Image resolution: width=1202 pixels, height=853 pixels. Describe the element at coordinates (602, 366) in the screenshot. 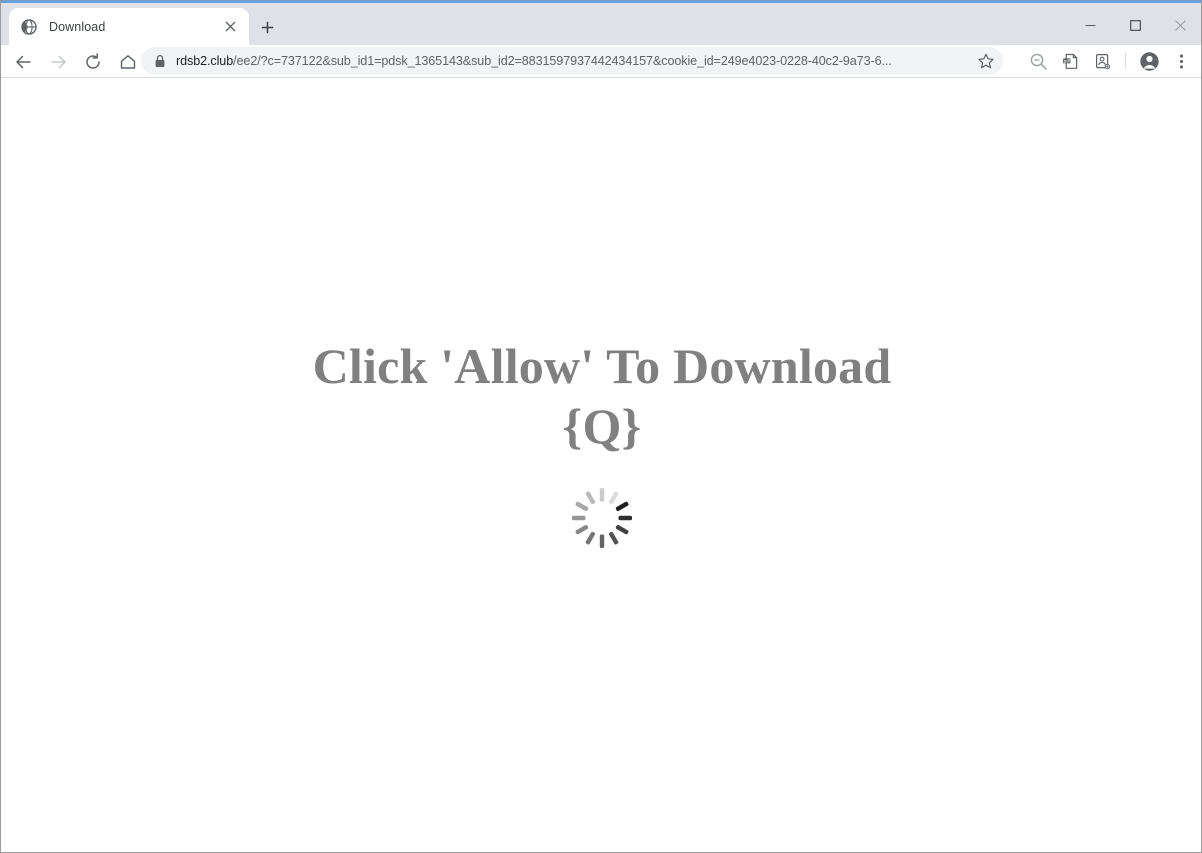

I see `page-title-line1: Click 'Allow' To Download` at that location.